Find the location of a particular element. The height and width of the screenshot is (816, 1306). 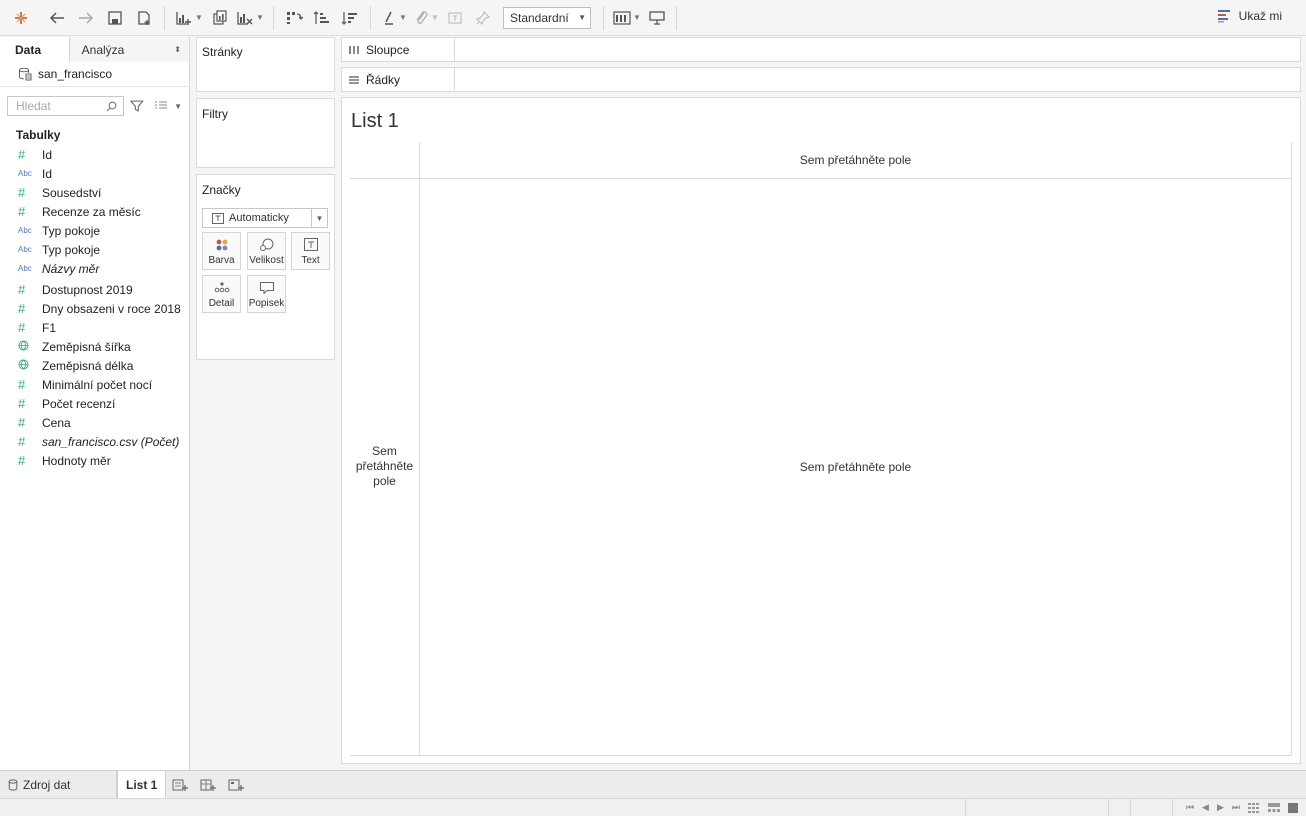

rows-shelf: Řádky is located at coordinates (821, 79).